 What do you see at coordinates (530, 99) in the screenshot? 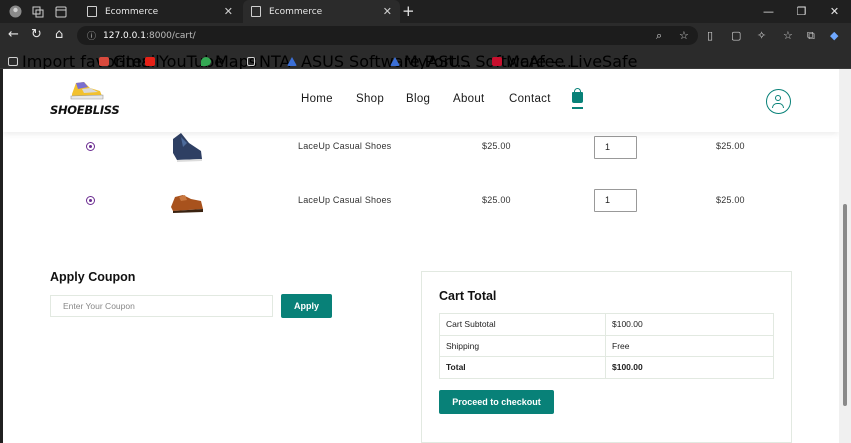
I see `nav-contact: Contact` at bounding box center [530, 99].